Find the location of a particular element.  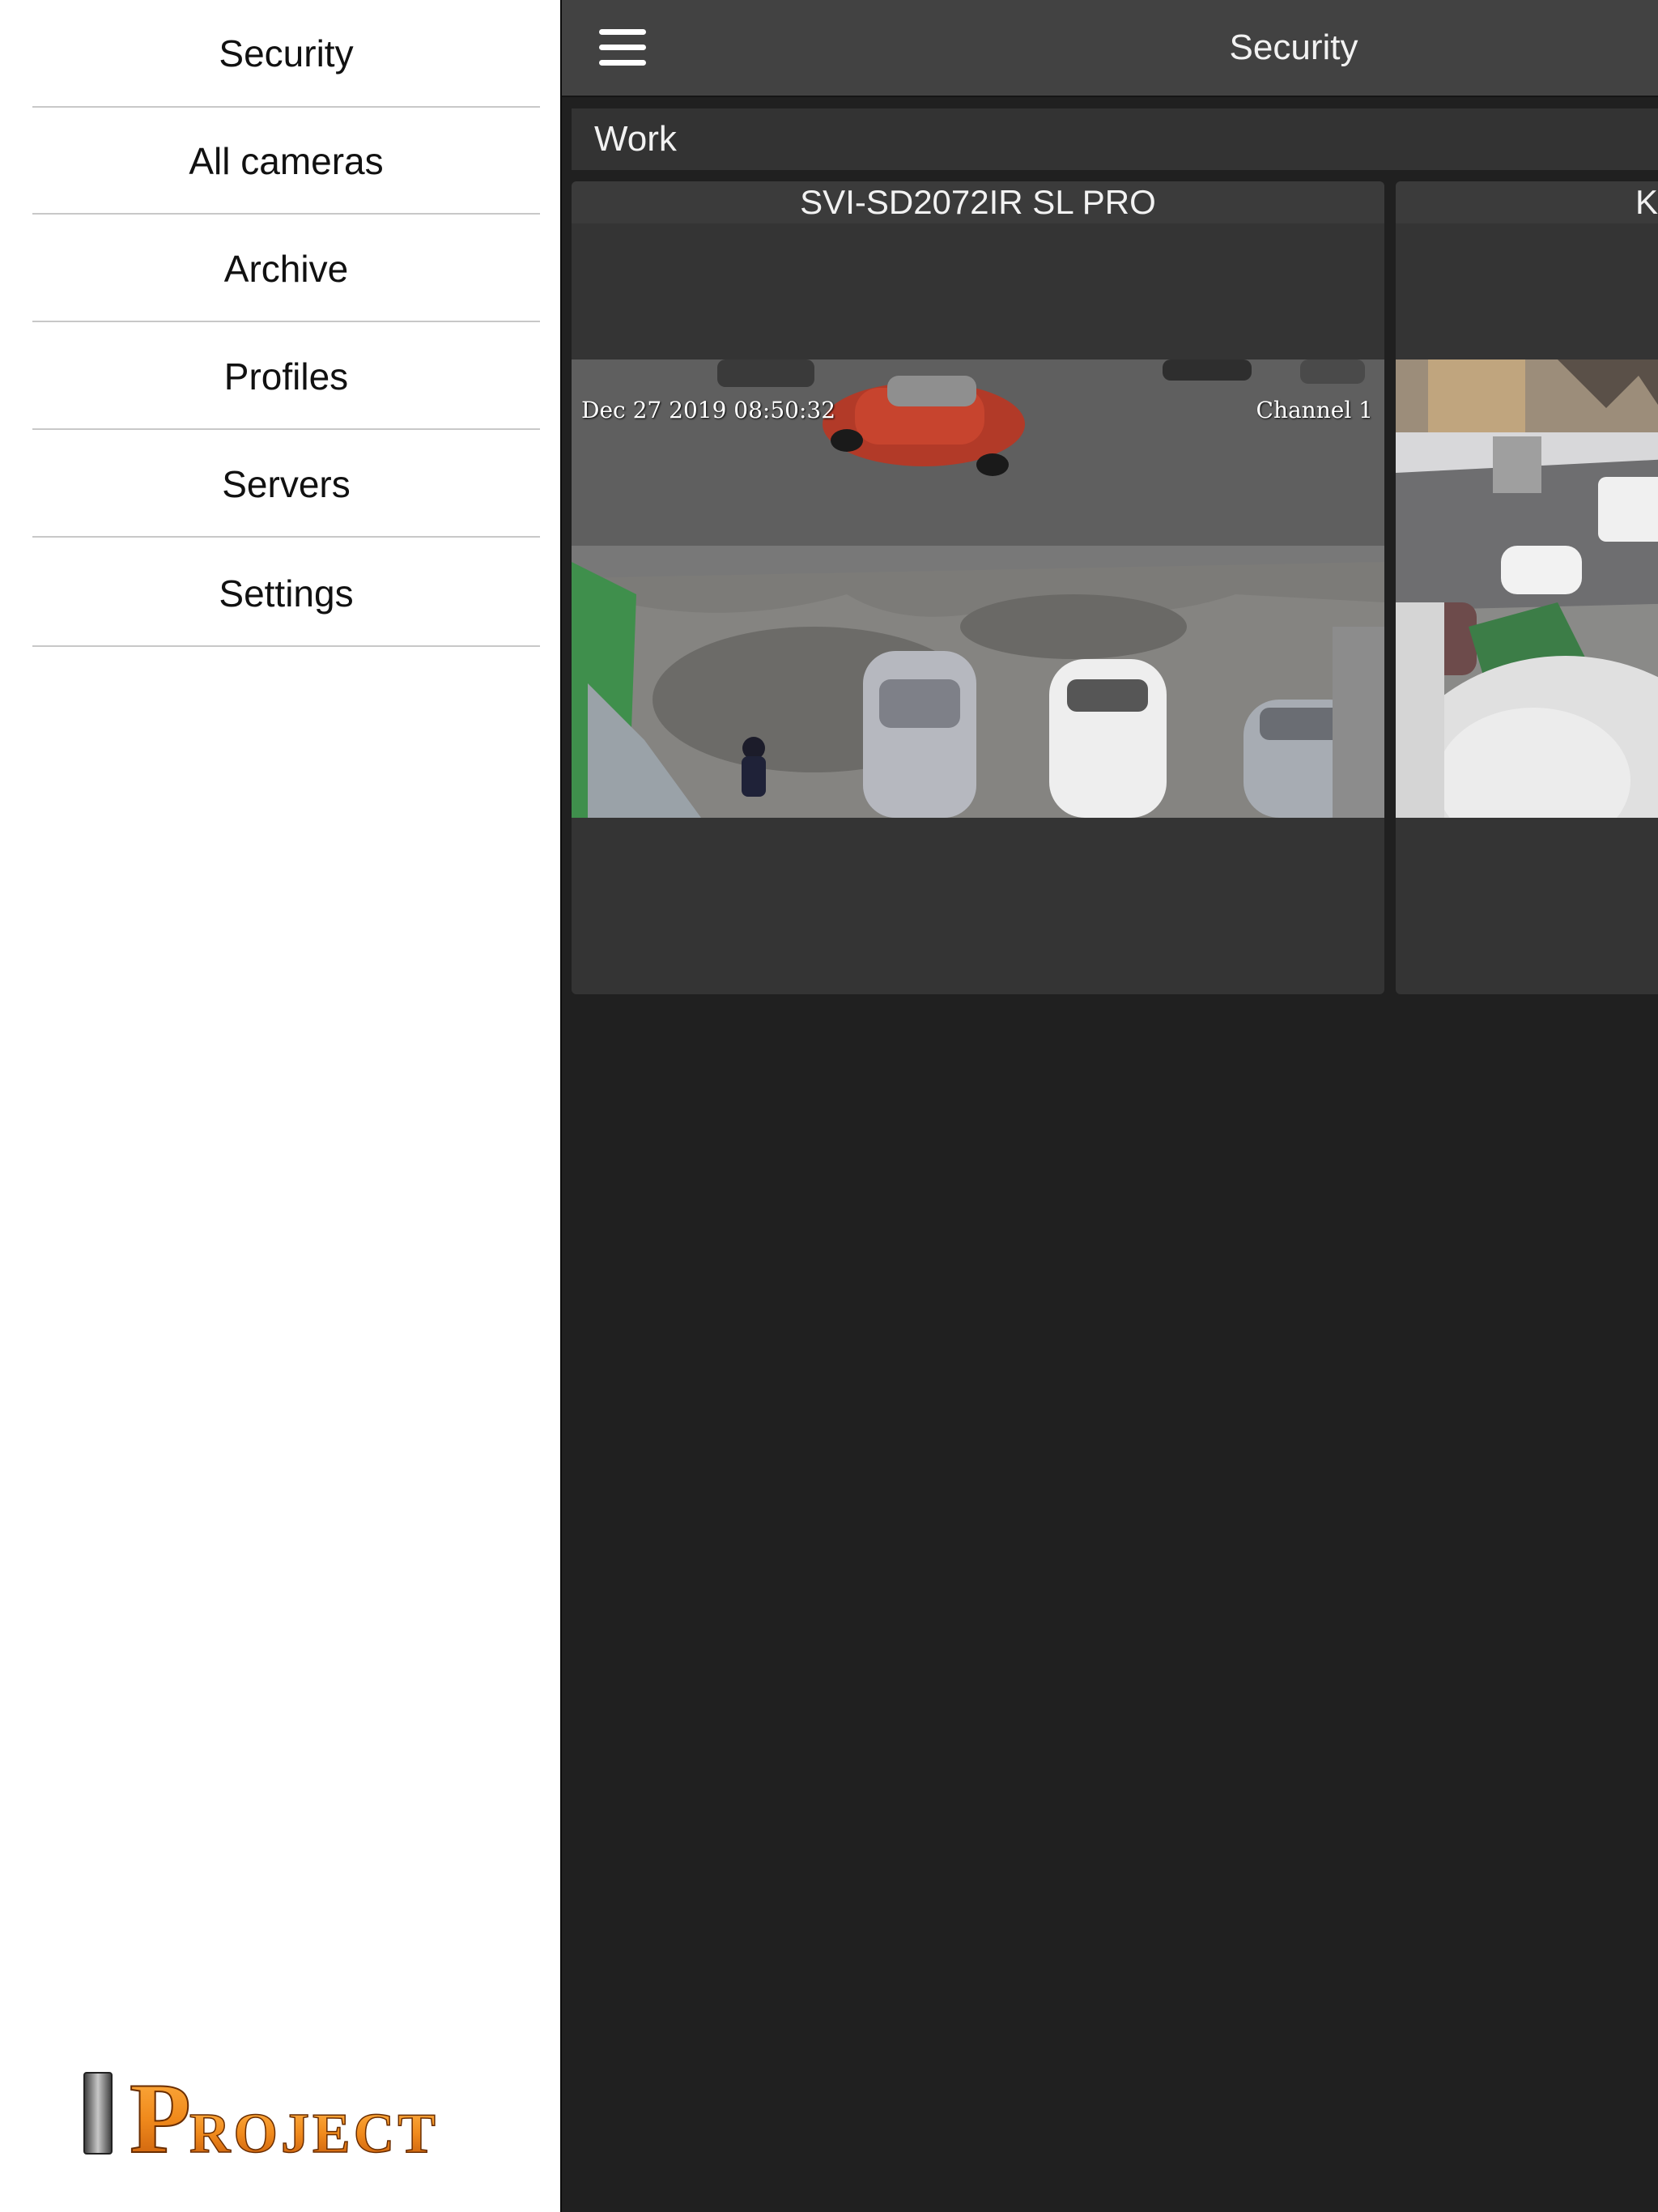

sidebar-item-security: Security is located at coordinates (286, 54).